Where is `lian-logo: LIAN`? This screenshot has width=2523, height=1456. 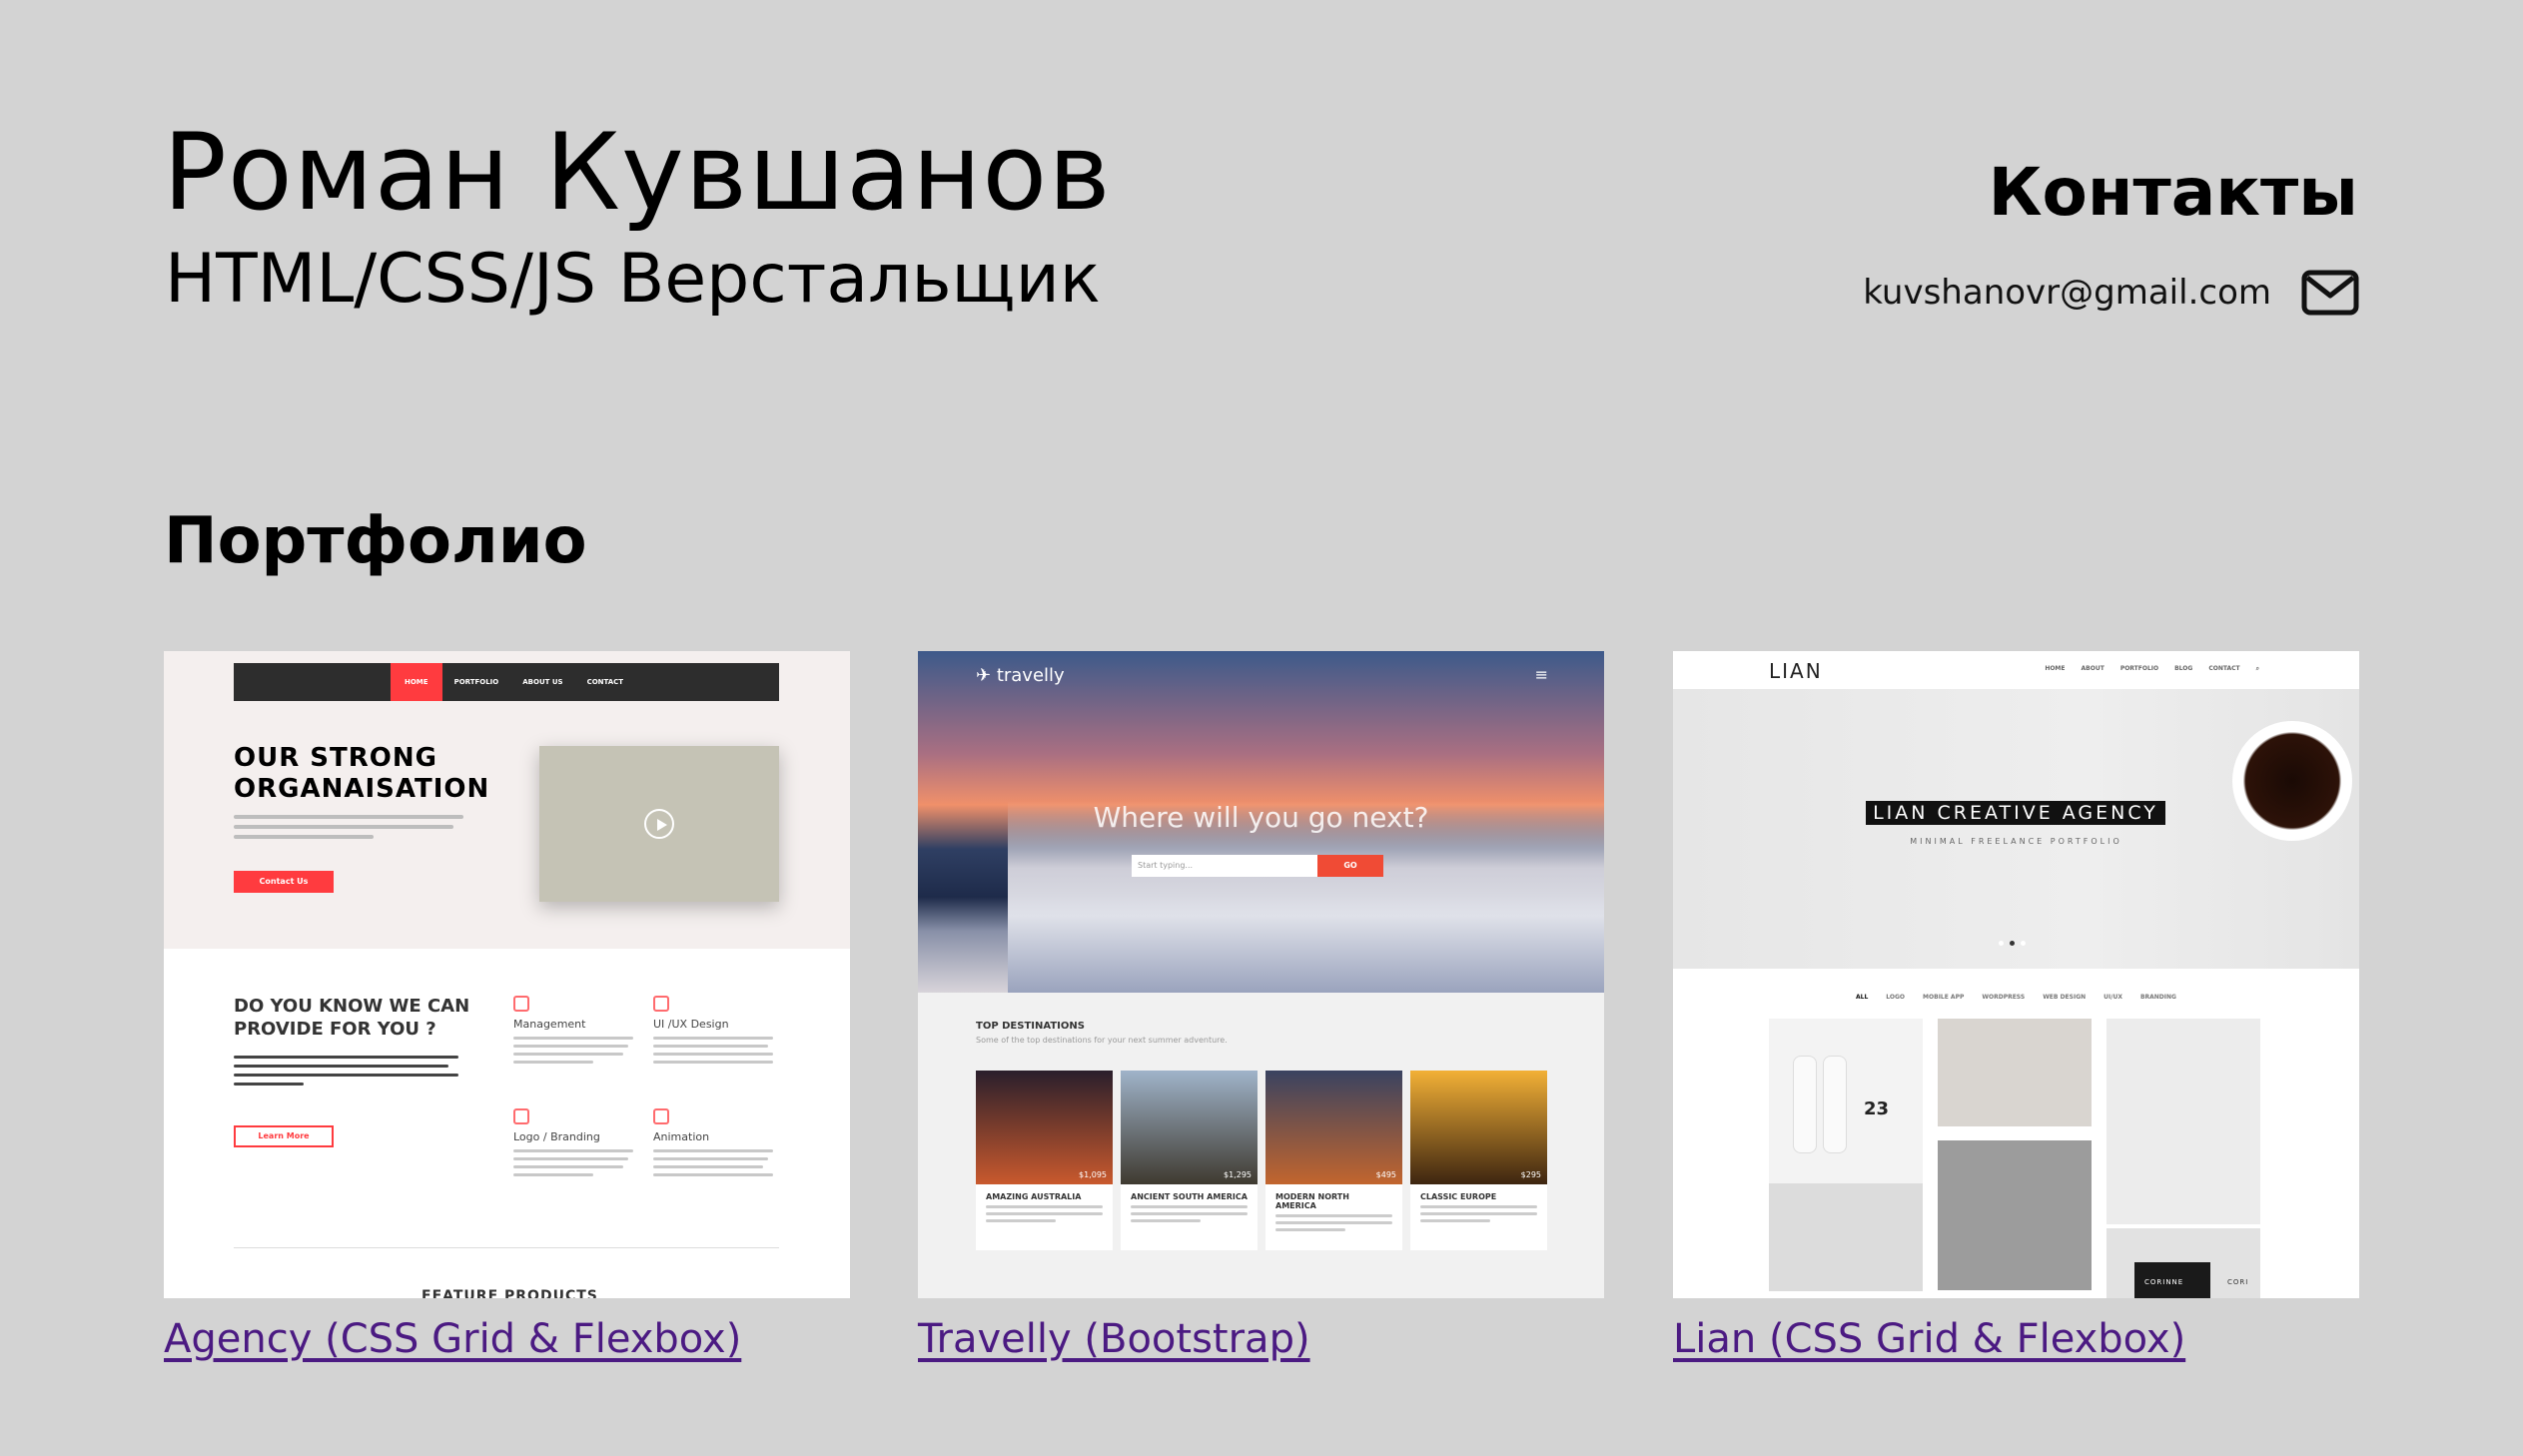
lian-logo: LIAN is located at coordinates (1796, 671).